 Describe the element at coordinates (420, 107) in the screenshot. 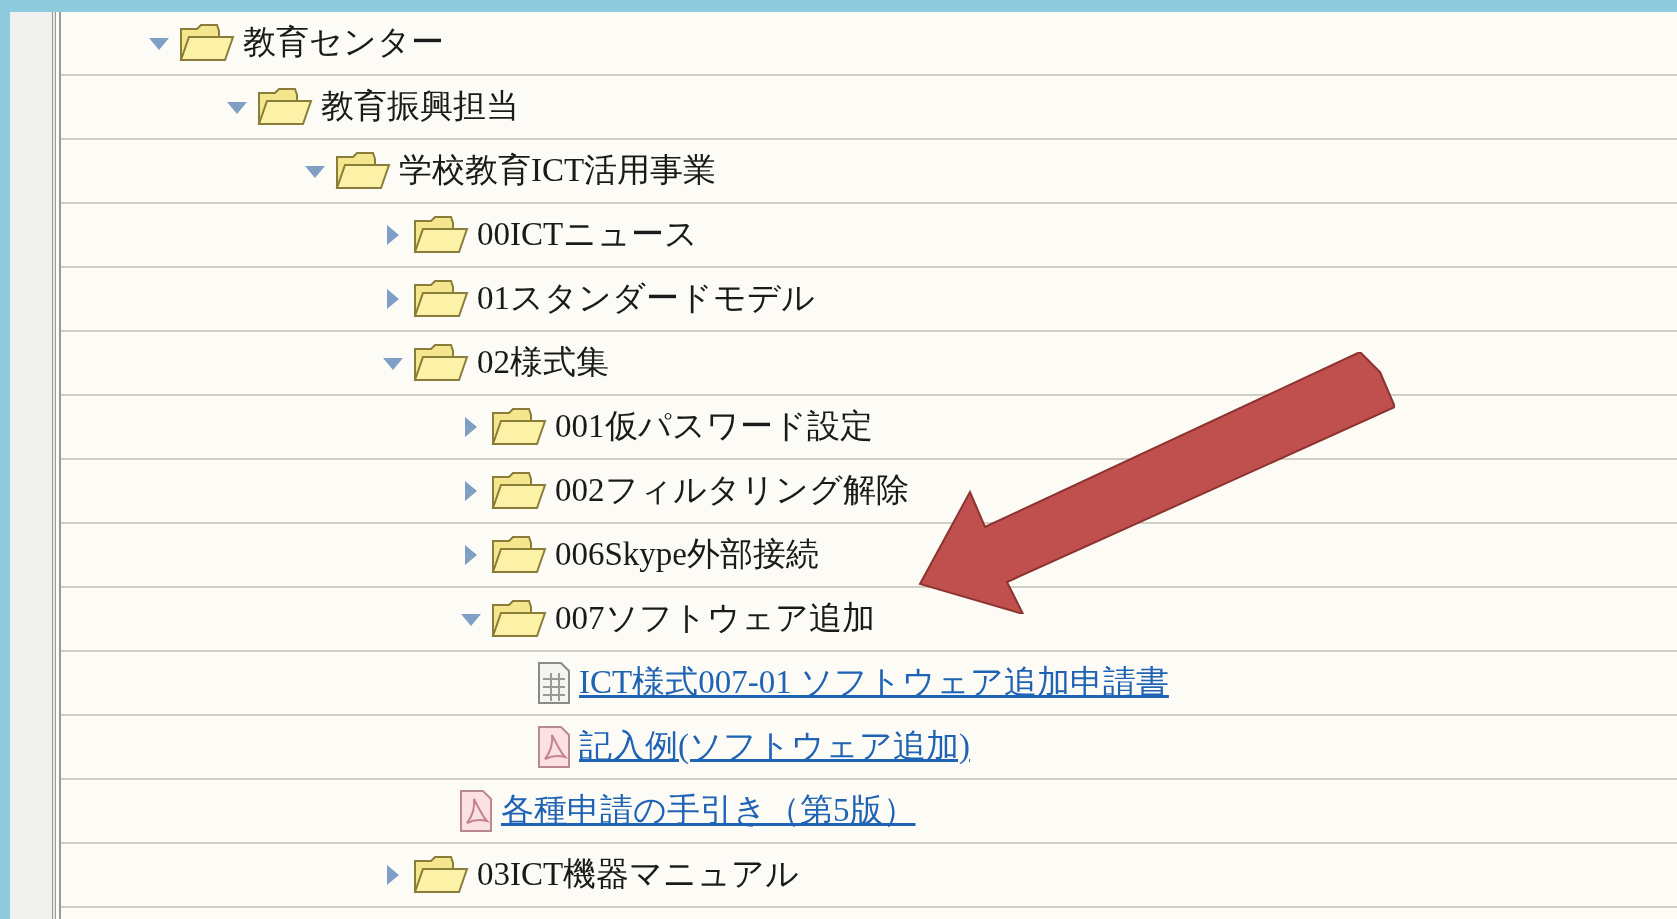

I see `folder-label: 教育振興担当` at that location.